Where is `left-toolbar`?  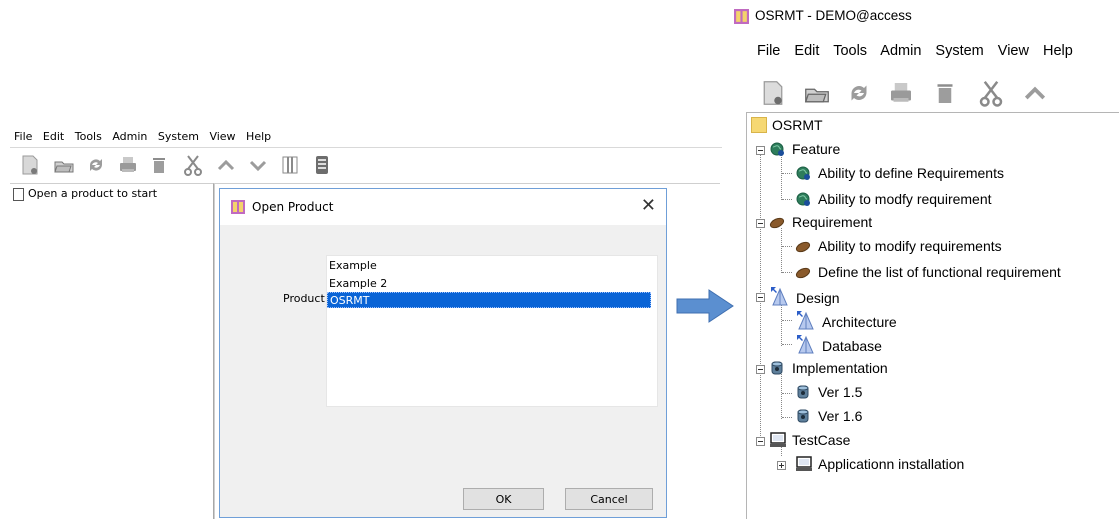
left-toolbar is located at coordinates (366, 165).